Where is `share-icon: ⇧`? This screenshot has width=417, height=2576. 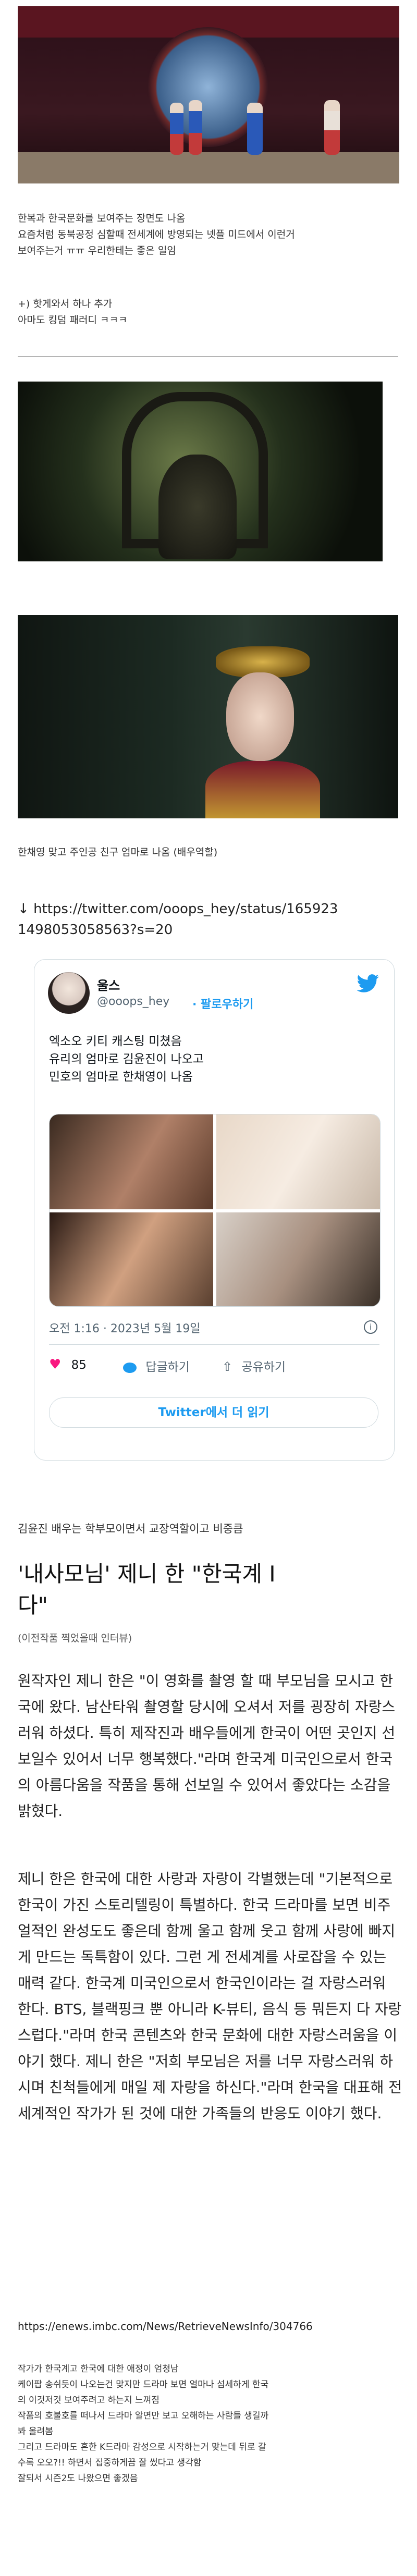
share-icon: ⇧ is located at coordinates (227, 1366).